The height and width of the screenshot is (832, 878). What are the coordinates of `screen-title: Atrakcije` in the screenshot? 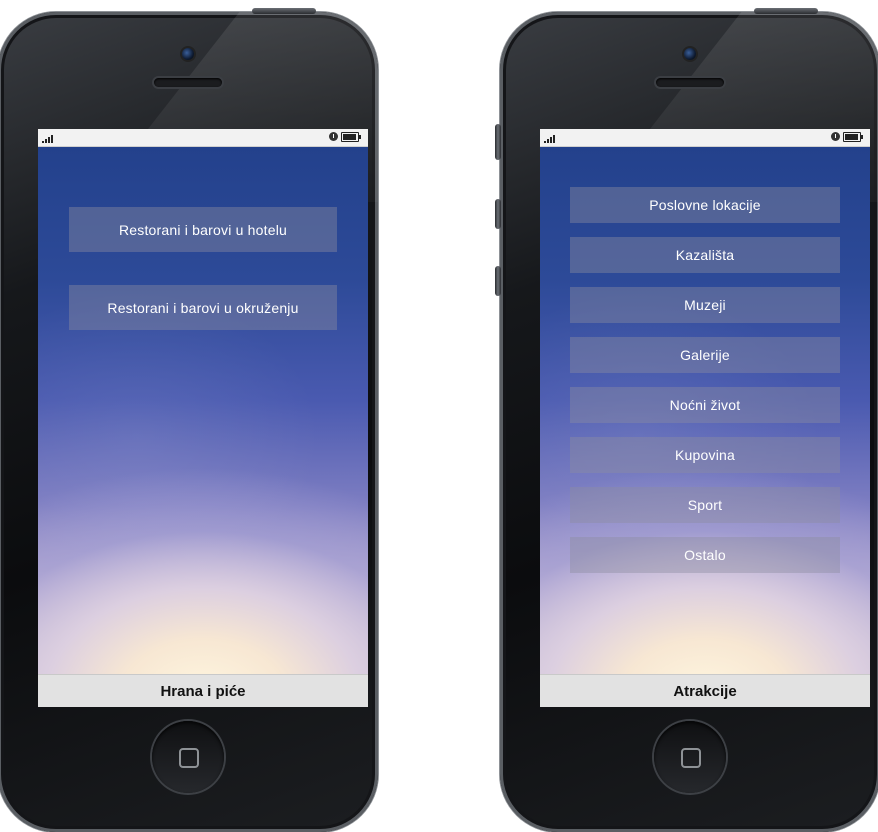 It's located at (705, 691).